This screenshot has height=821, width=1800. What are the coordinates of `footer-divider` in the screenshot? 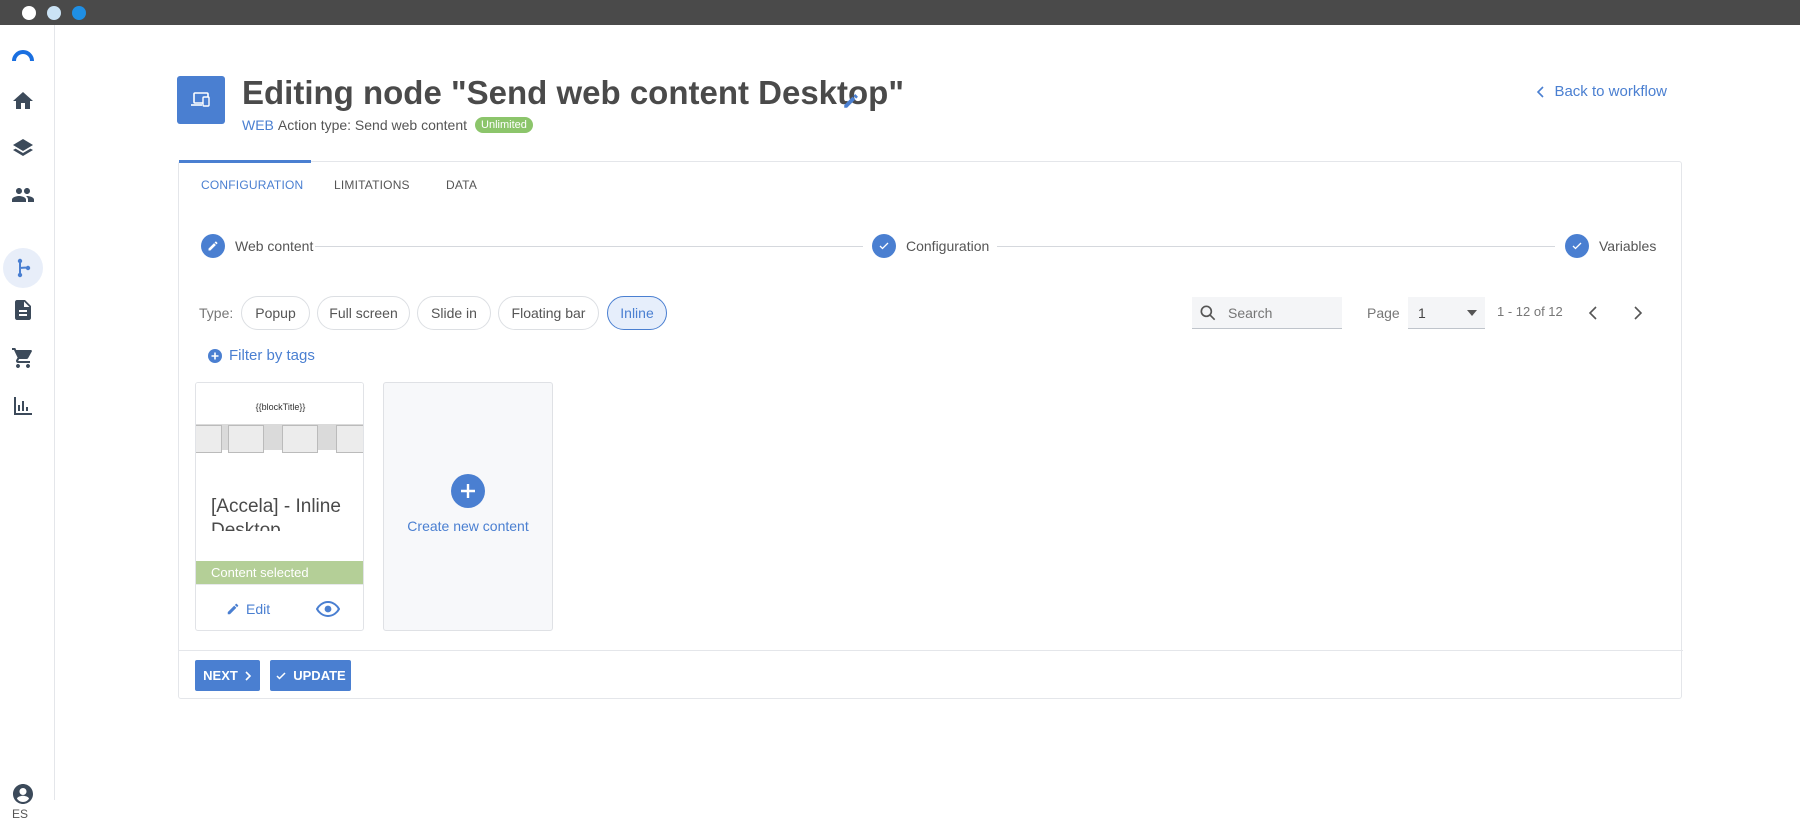 It's located at (931, 650).